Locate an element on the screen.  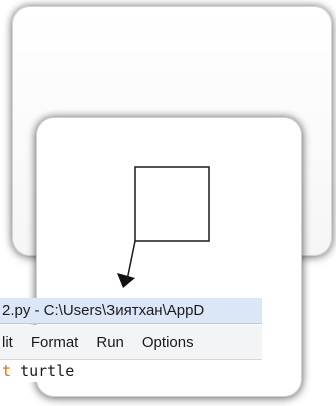
menu-item-edit: lit is located at coordinates (11, 342).